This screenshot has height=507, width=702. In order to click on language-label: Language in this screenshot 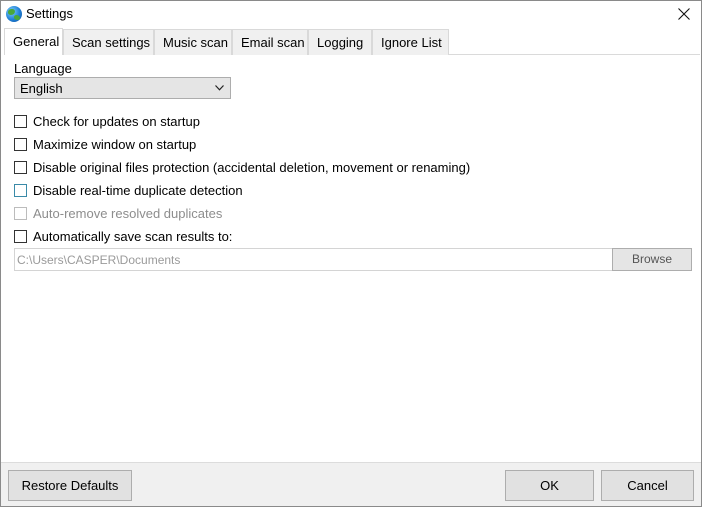, I will do `click(43, 68)`.